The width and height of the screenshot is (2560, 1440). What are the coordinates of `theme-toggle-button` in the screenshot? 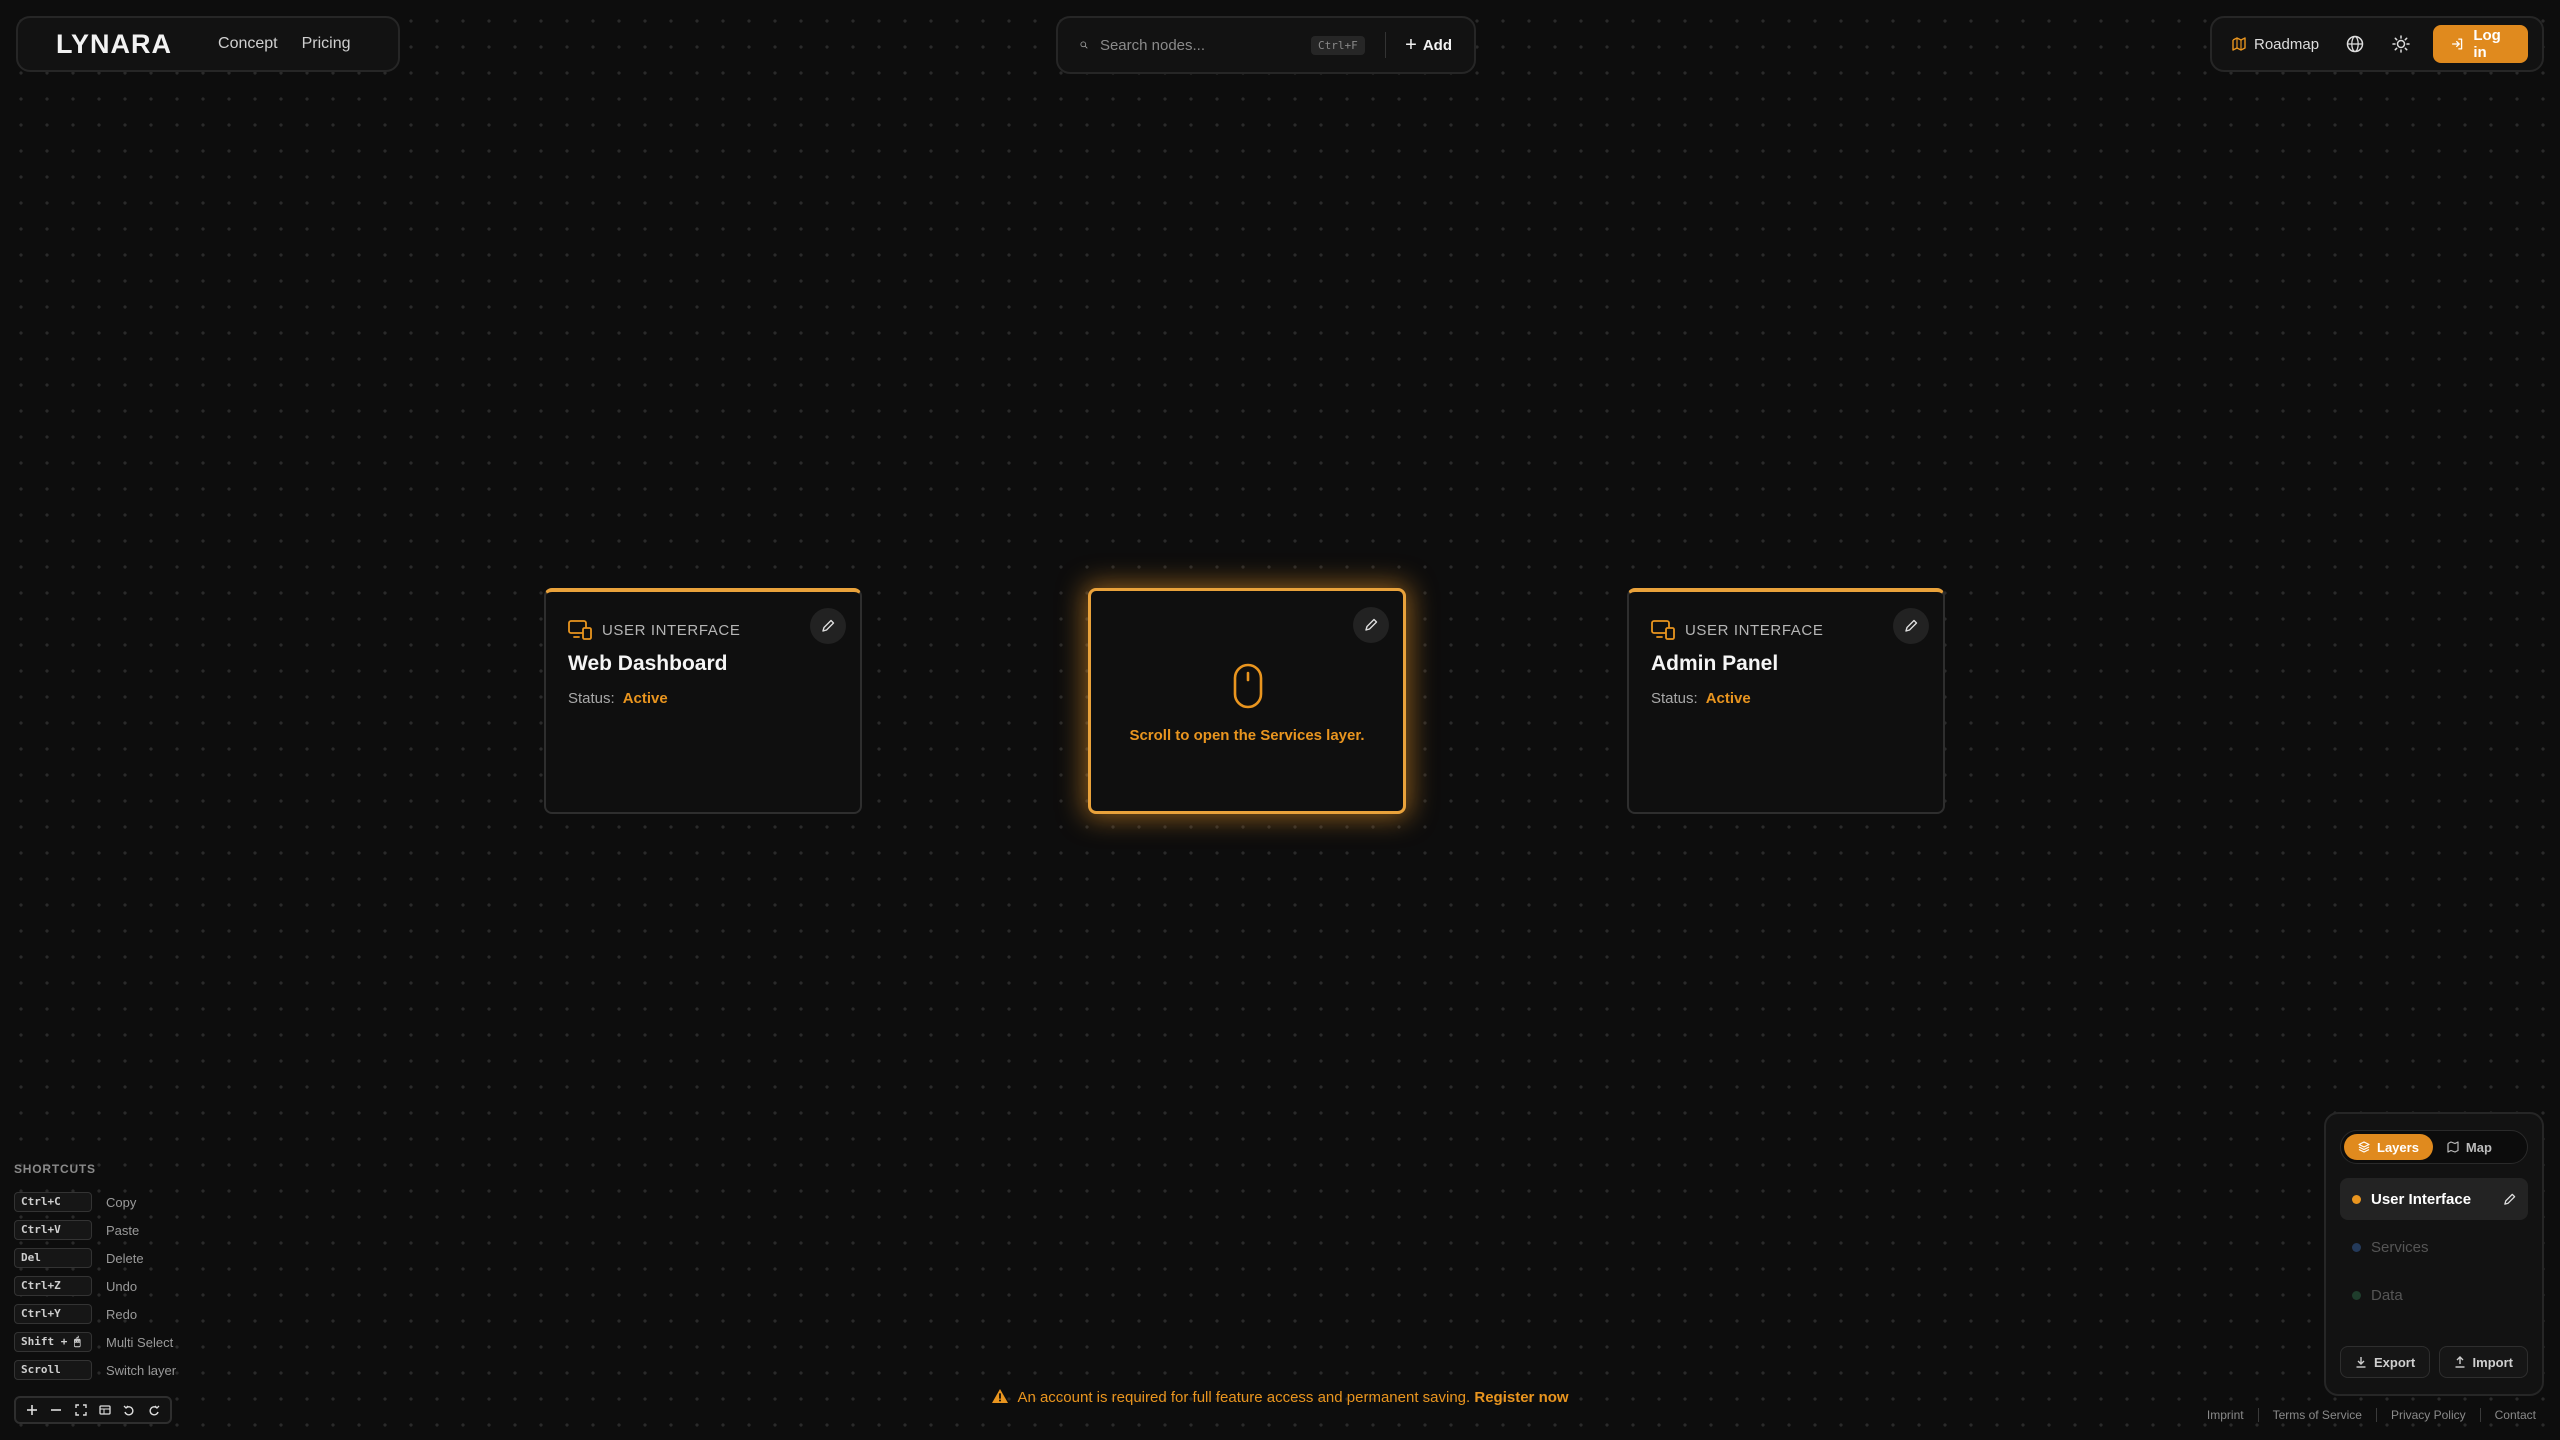 It's located at (2401, 44).